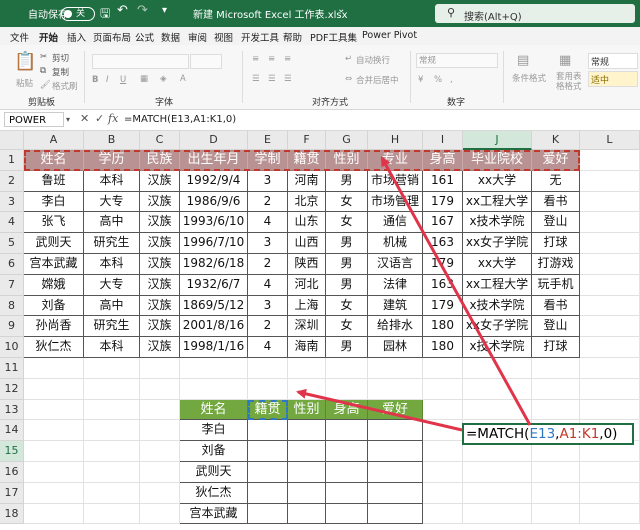  I want to click on autosave-toggle: 关, so click(78, 14).